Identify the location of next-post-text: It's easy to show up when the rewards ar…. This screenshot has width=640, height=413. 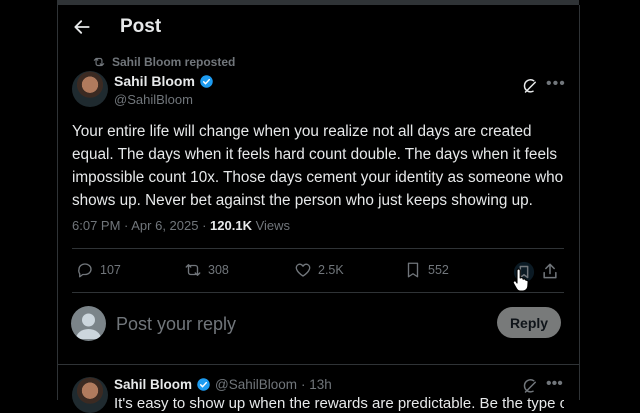
(339, 403).